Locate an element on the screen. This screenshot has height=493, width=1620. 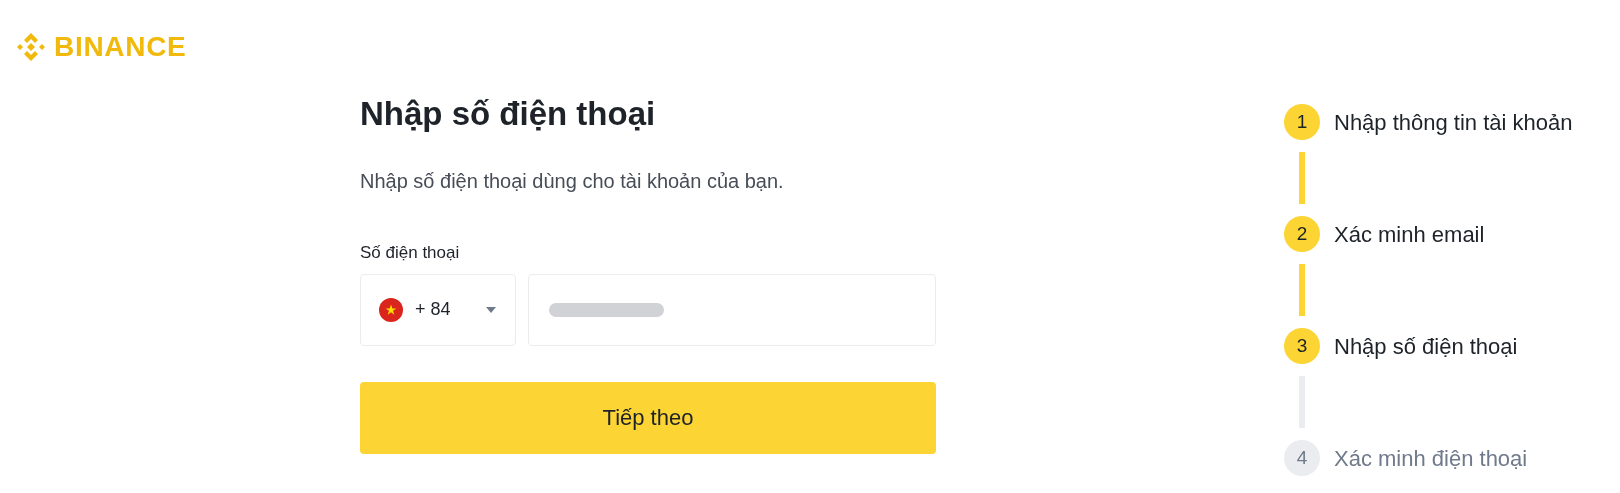
next-button: Tiếp theo is located at coordinates (648, 417).